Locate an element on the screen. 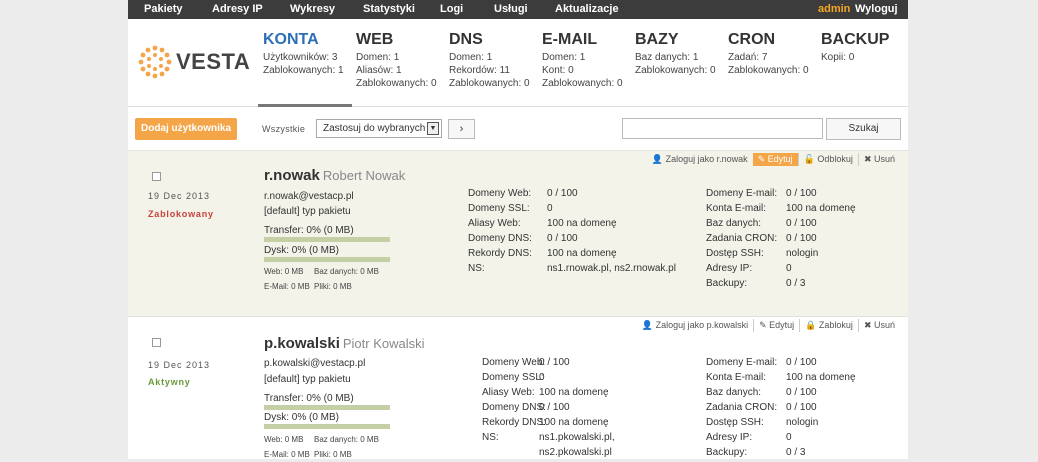 The height and width of the screenshot is (462, 1038). suspend-label: Zablokuj is located at coordinates (835, 325).